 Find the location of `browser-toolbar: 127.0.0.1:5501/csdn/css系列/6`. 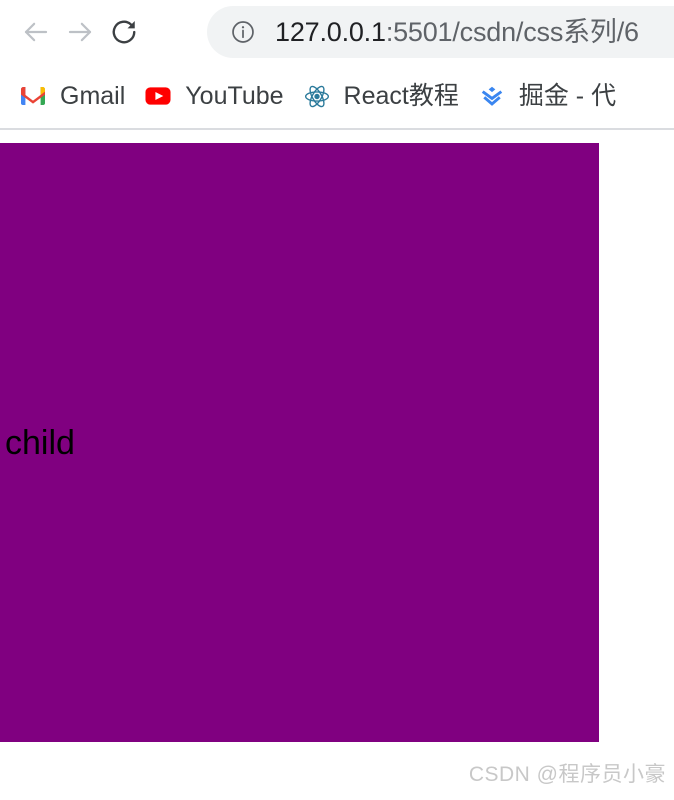

browser-toolbar: 127.0.0.1:5501/csdn/css系列/6 is located at coordinates (337, 32).